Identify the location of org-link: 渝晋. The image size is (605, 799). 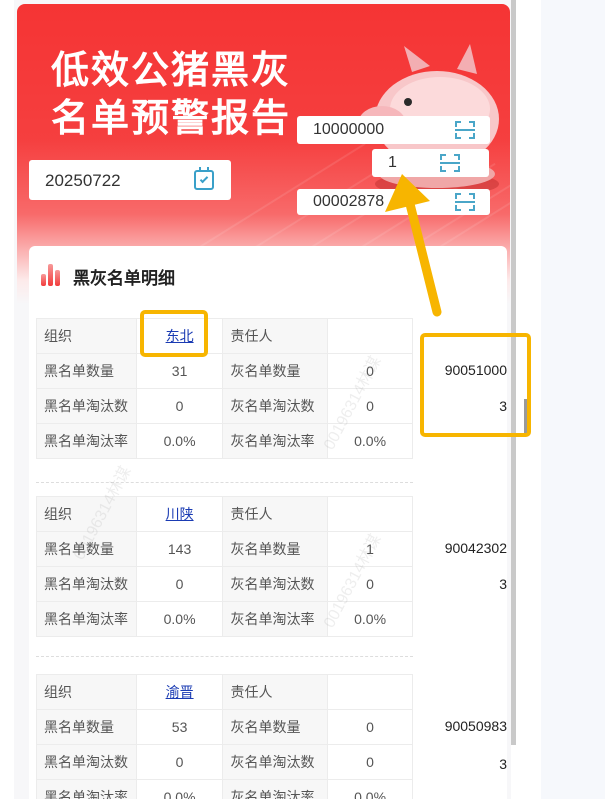
(180, 692).